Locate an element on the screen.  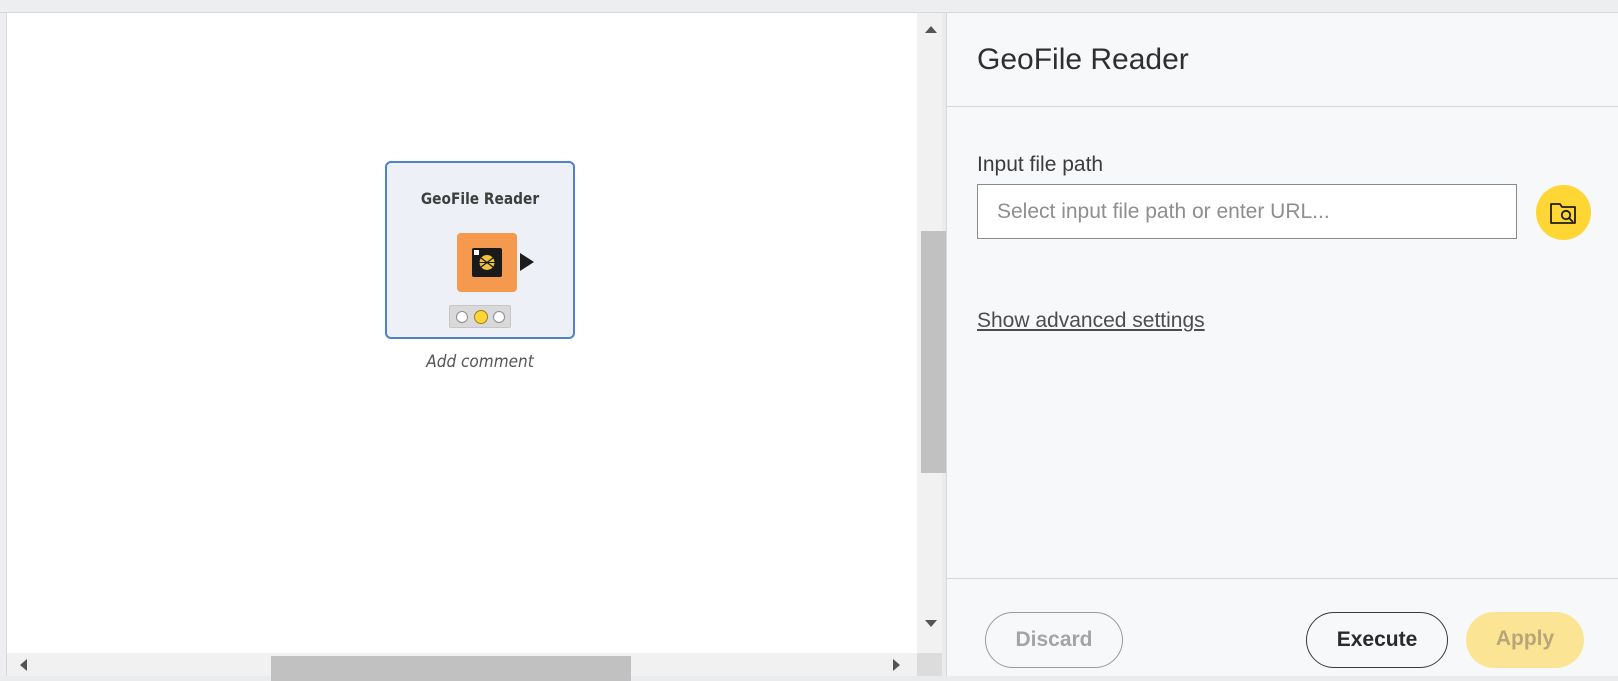
panel-header: GeoFile Reader is located at coordinates (1282, 60).